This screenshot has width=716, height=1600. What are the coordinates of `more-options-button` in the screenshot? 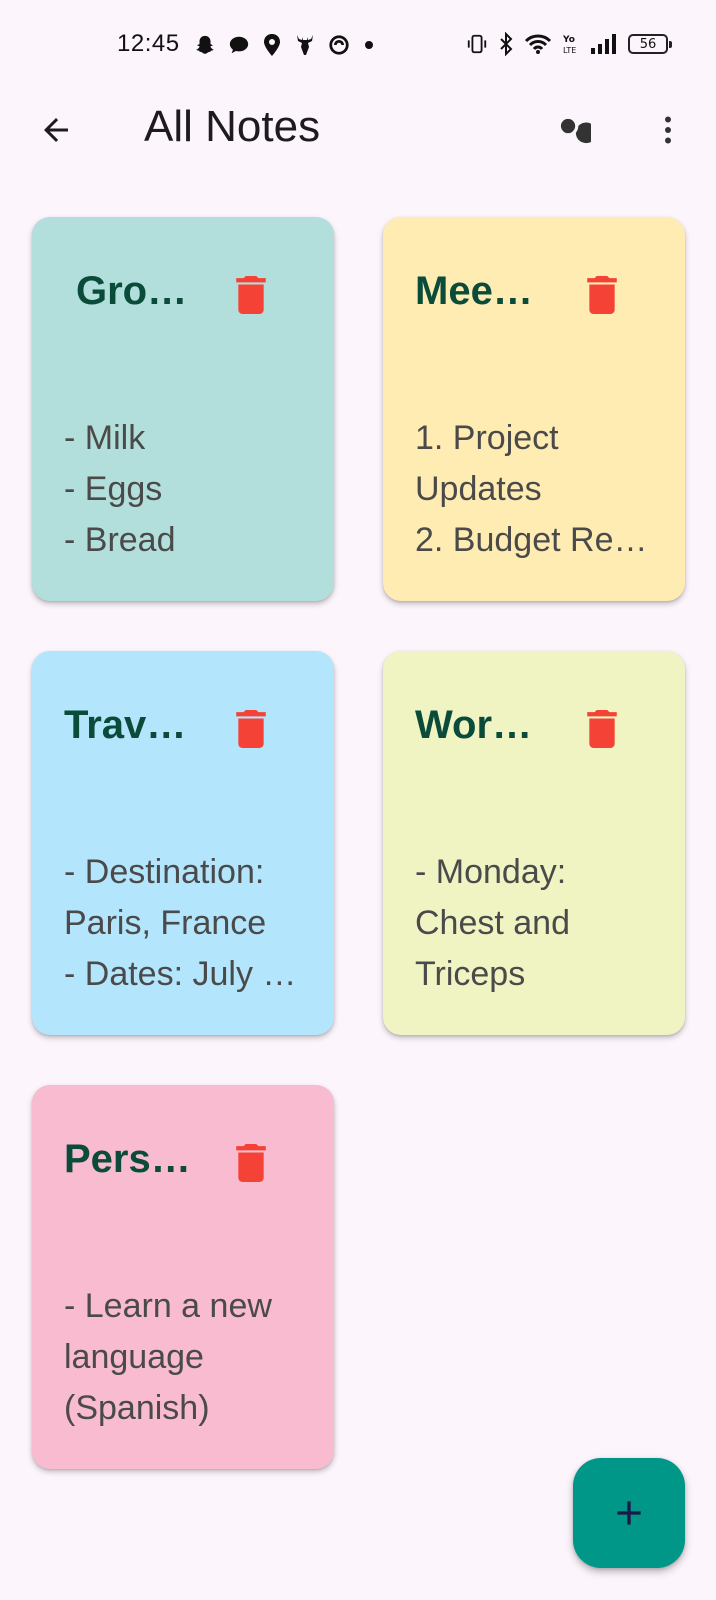 It's located at (668, 130).